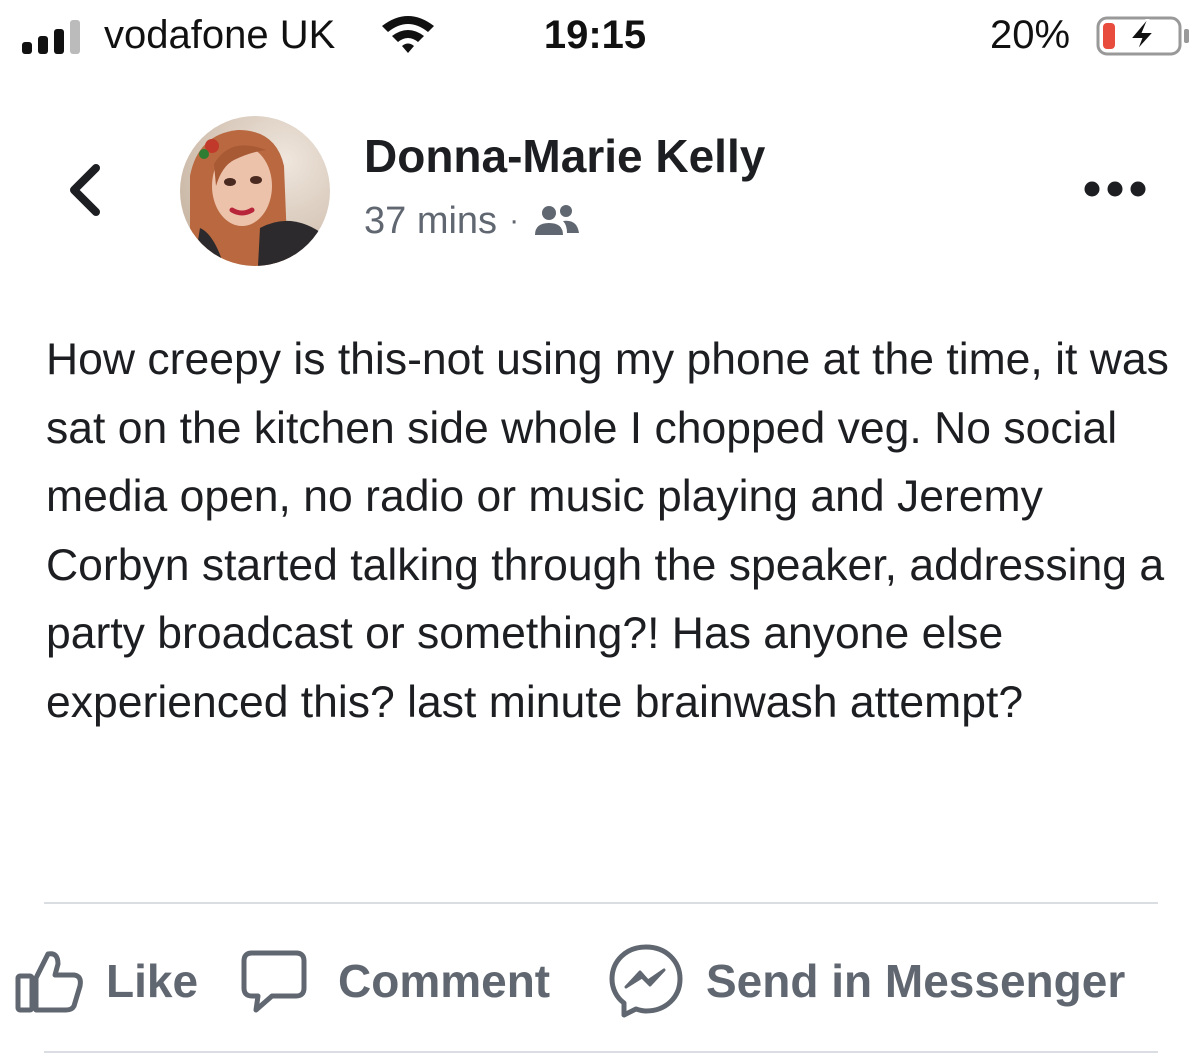 The width and height of the screenshot is (1200, 1057). I want to click on more-options-icon, so click(1115, 189).